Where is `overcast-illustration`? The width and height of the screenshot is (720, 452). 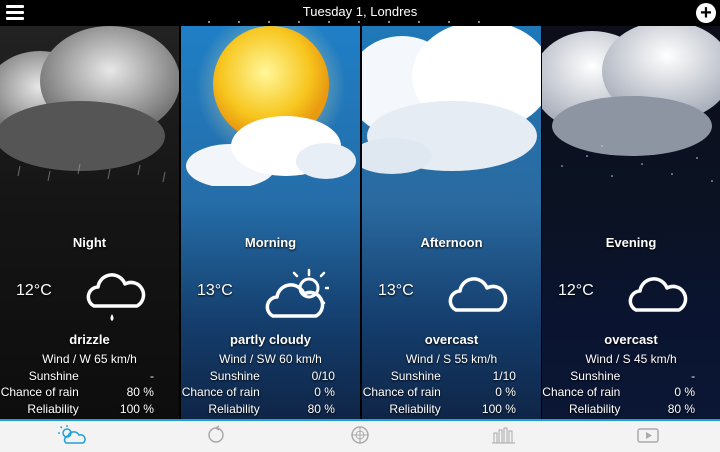
overcast-illustration is located at coordinates (451, 100).